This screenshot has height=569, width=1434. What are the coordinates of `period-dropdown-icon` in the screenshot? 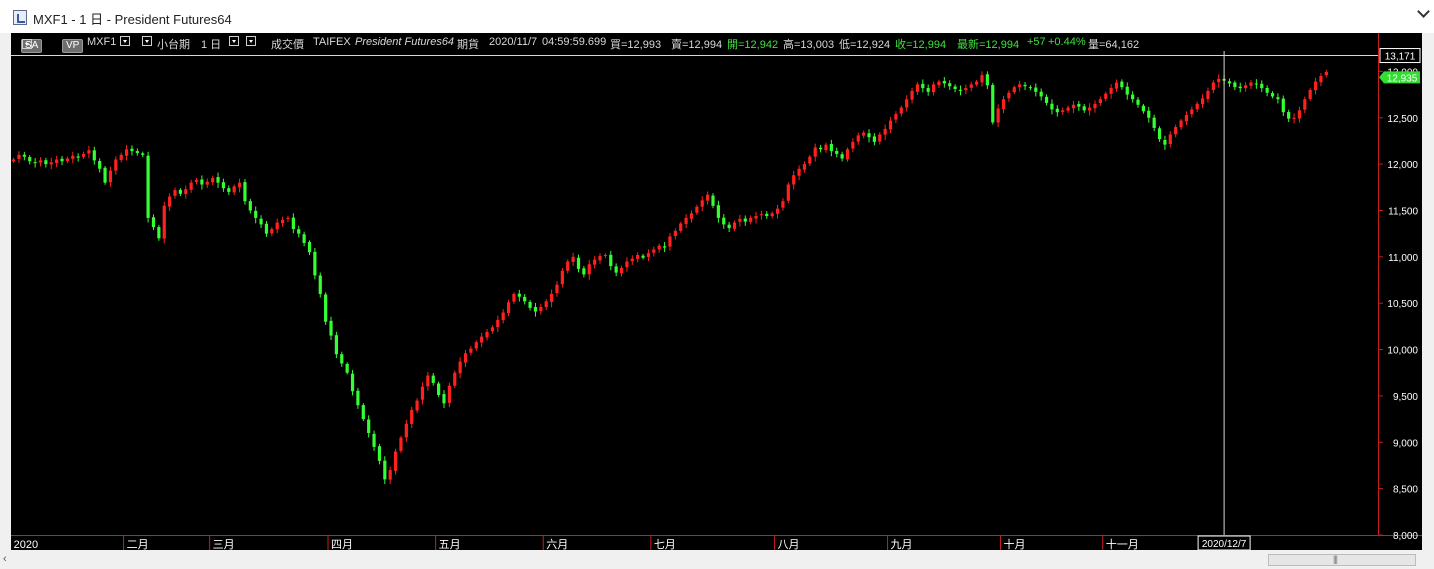 It's located at (234, 41).